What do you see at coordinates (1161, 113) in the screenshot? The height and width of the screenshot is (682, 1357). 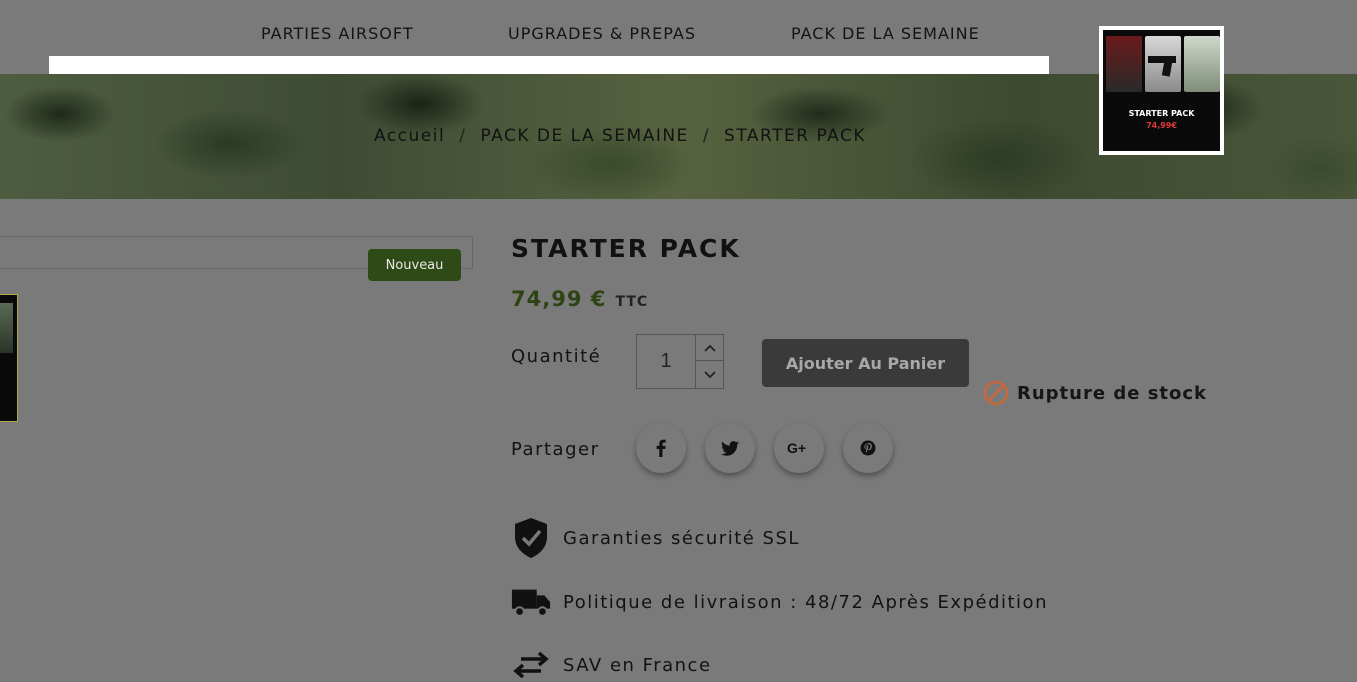 I see `promo-title: STARTER PACK` at bounding box center [1161, 113].